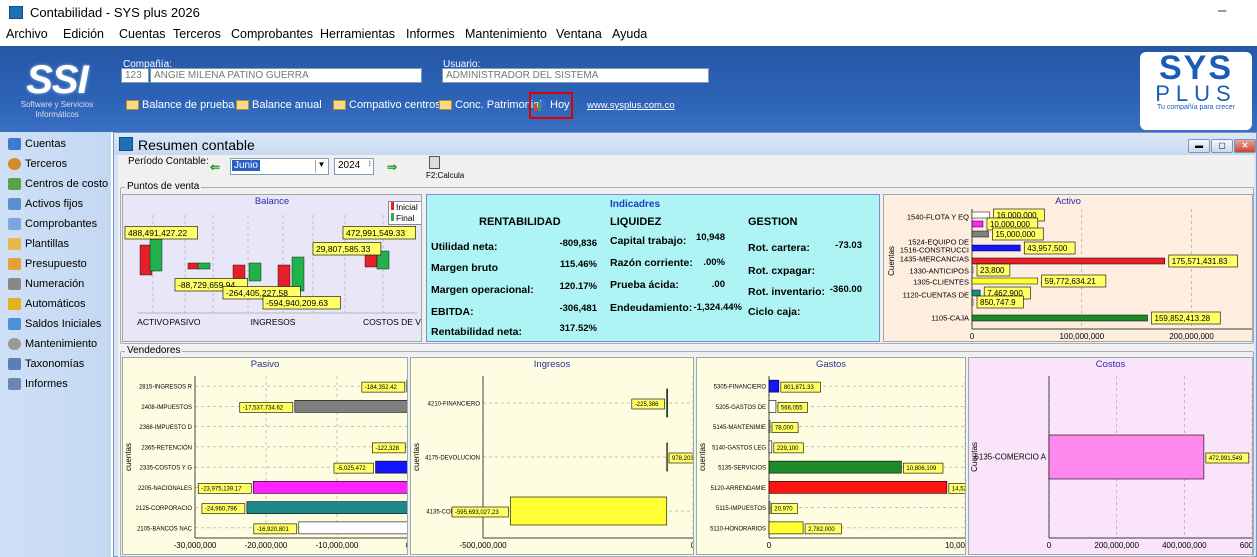 Image resolution: width=1257 pixels, height=557 pixels. I want to click on y-axis-label: cuentas, so click(416, 457).